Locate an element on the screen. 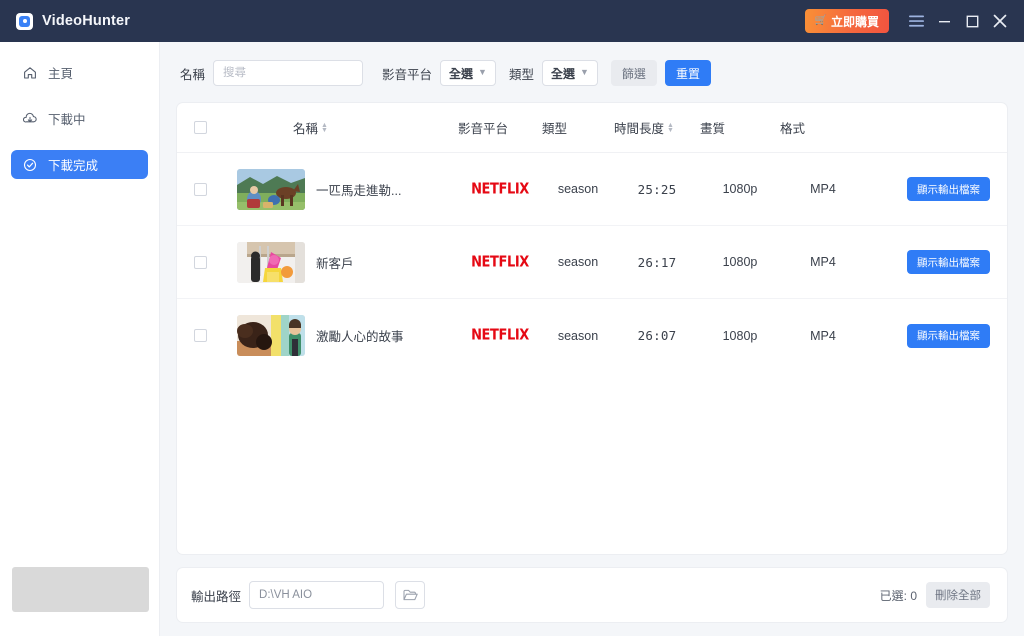 The height and width of the screenshot is (636, 1024). buy-now-label: 立即購買 is located at coordinates (854, 21).